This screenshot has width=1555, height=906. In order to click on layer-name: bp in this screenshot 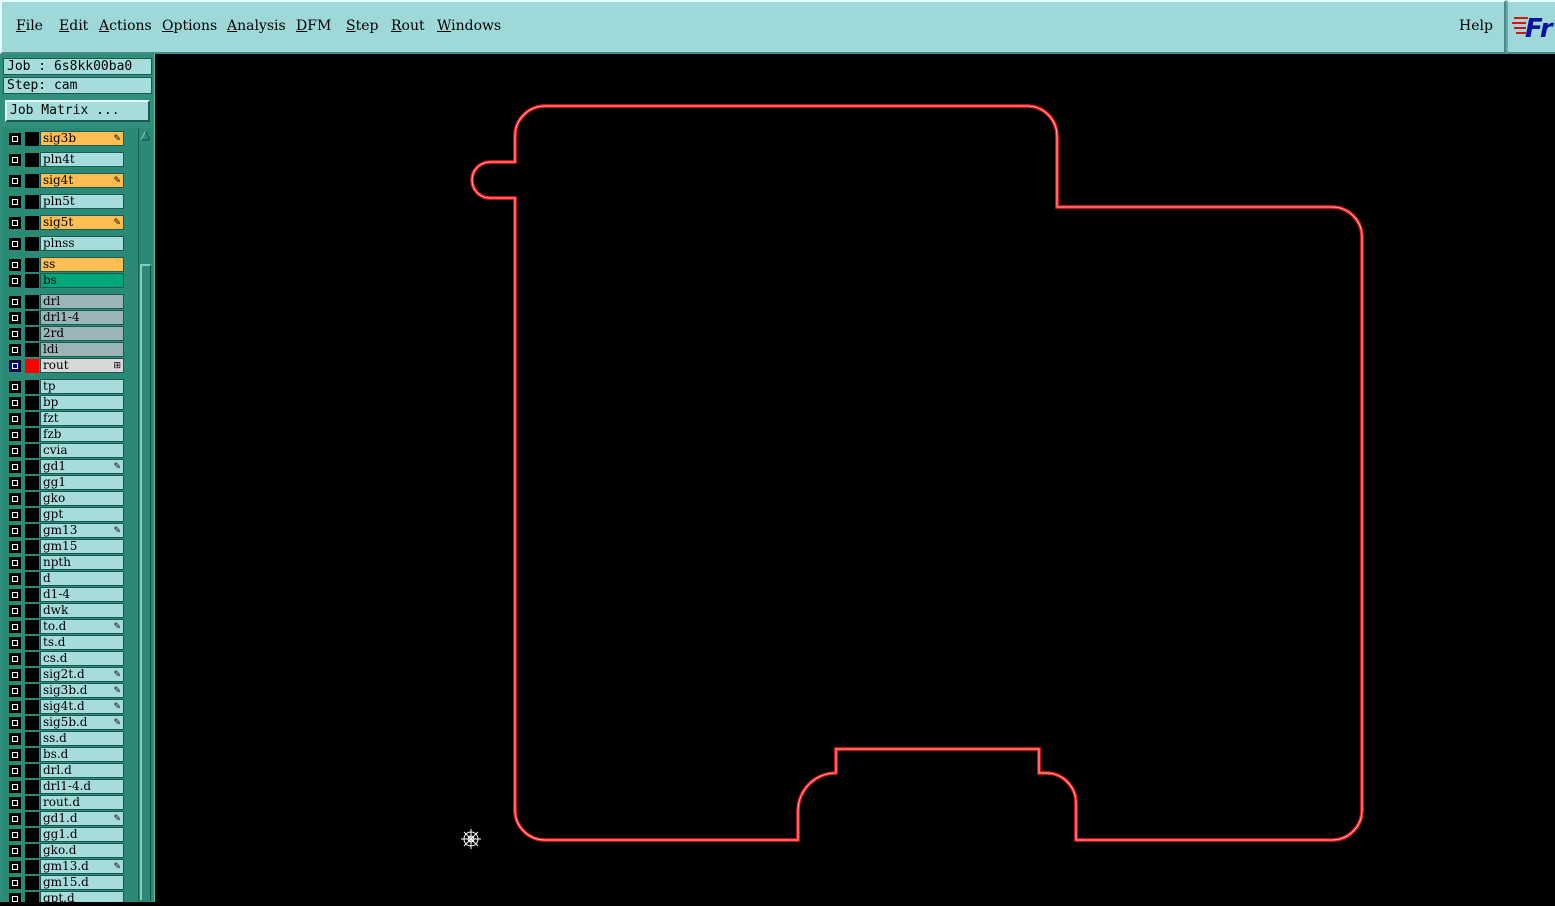, I will do `click(82, 402)`.